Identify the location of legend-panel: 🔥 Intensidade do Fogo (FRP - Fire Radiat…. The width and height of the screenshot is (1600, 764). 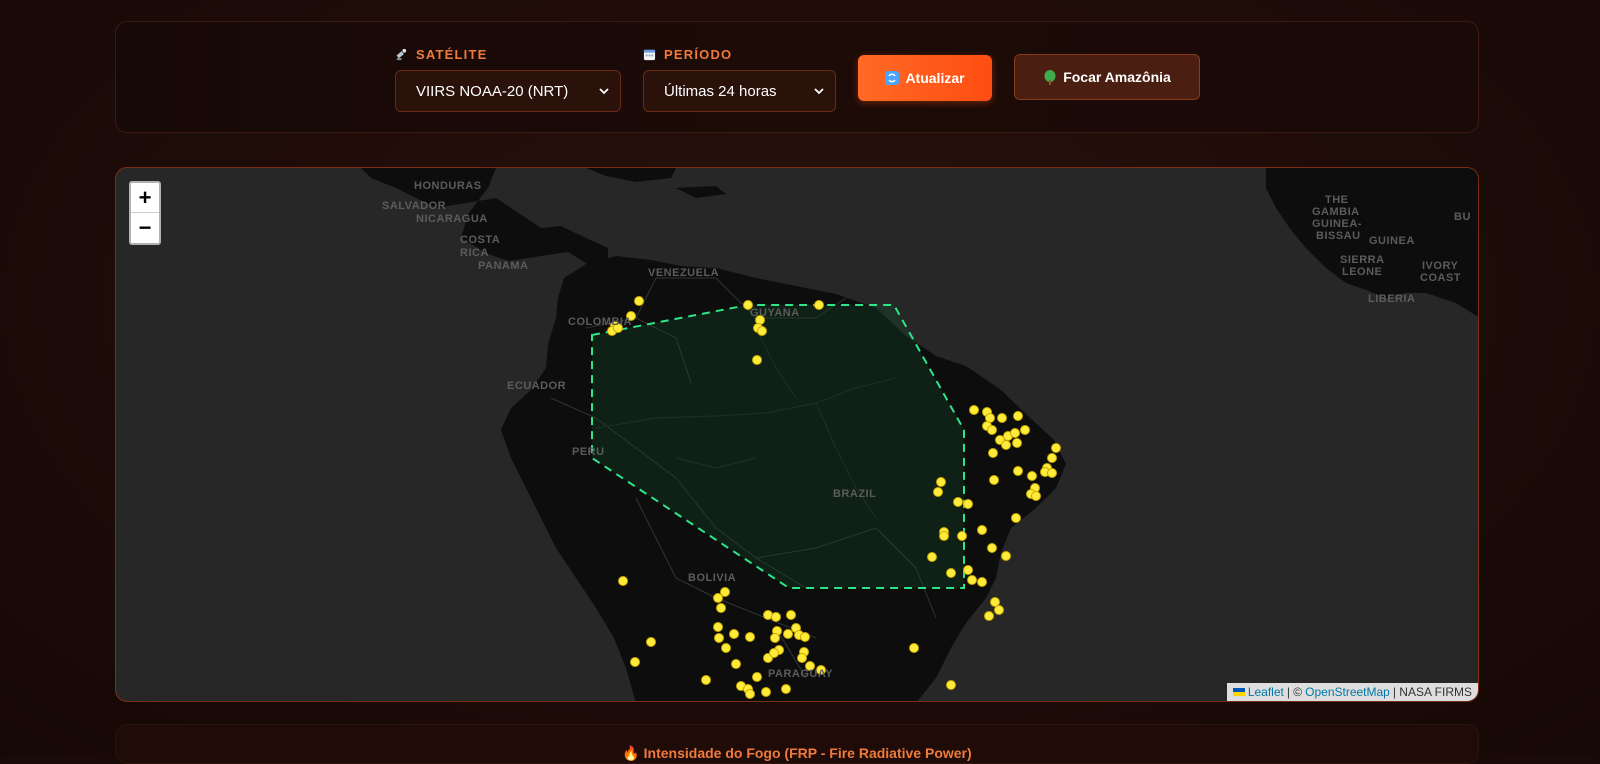
(797, 744).